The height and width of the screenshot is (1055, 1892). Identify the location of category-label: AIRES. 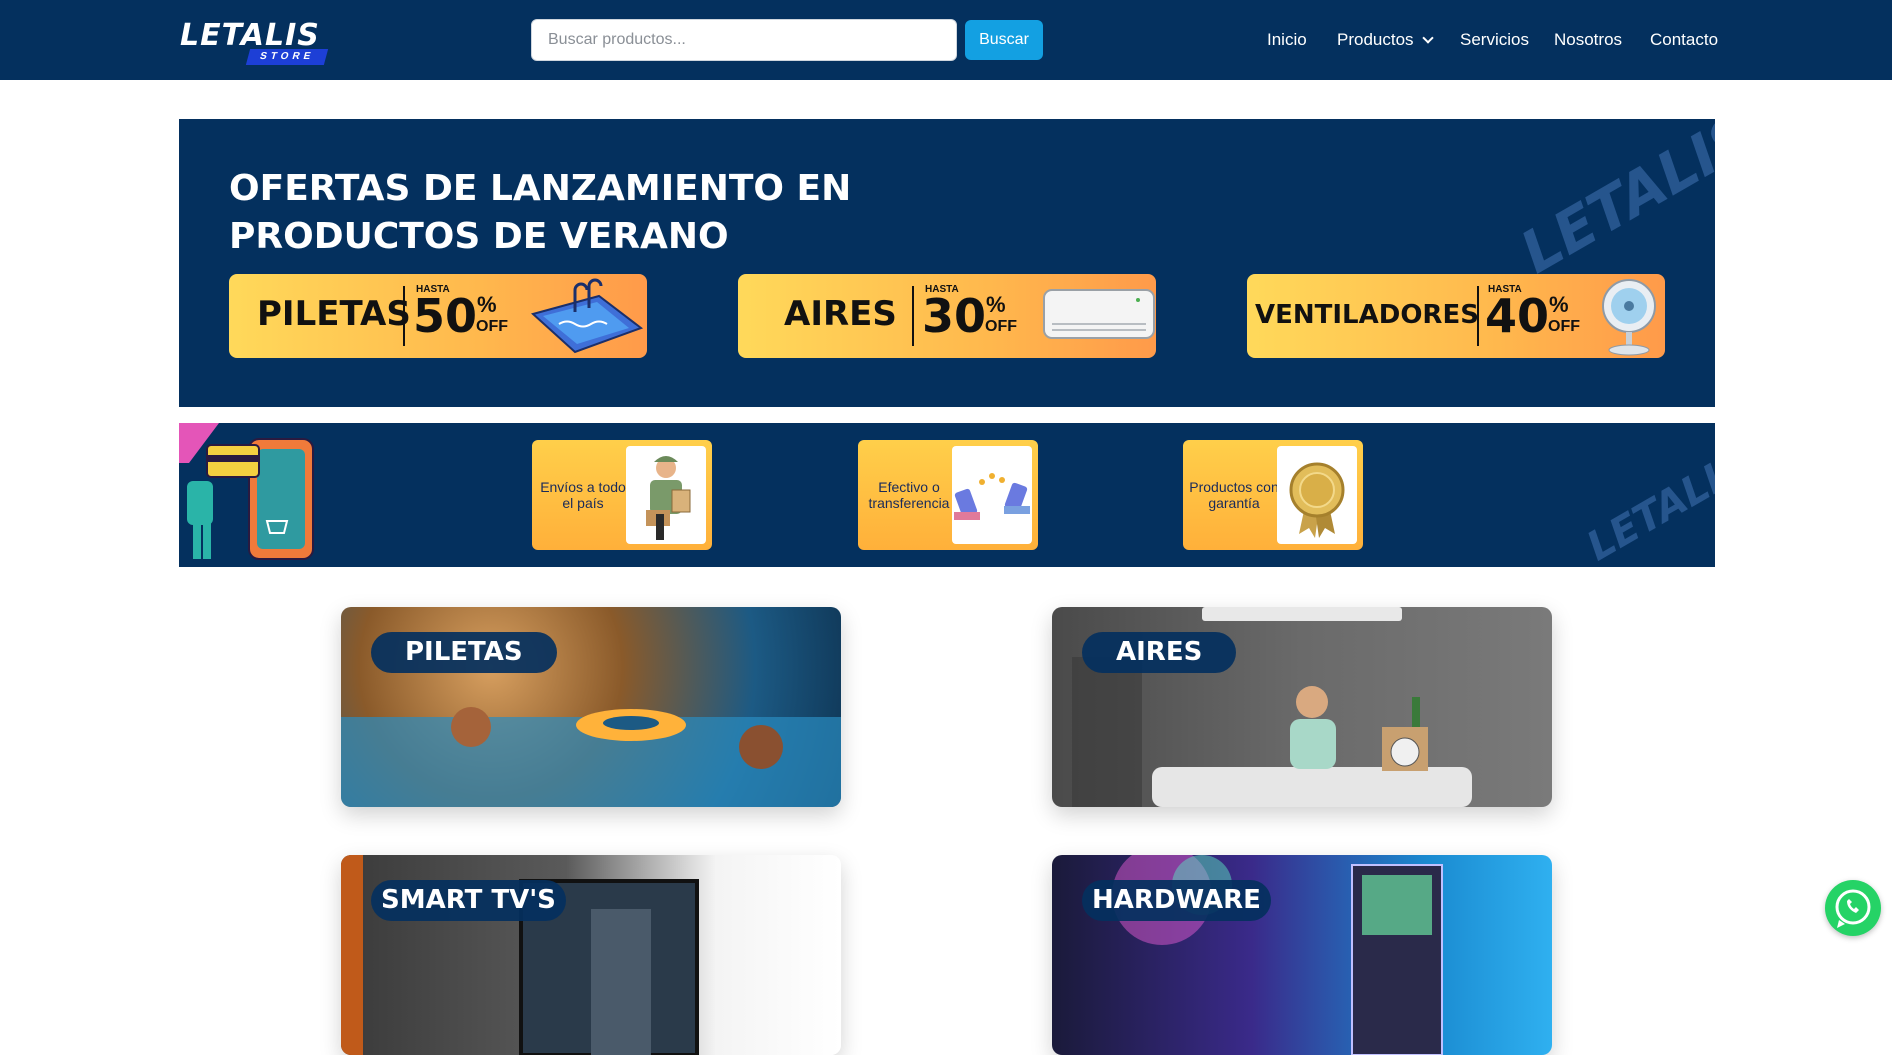
(1159, 652).